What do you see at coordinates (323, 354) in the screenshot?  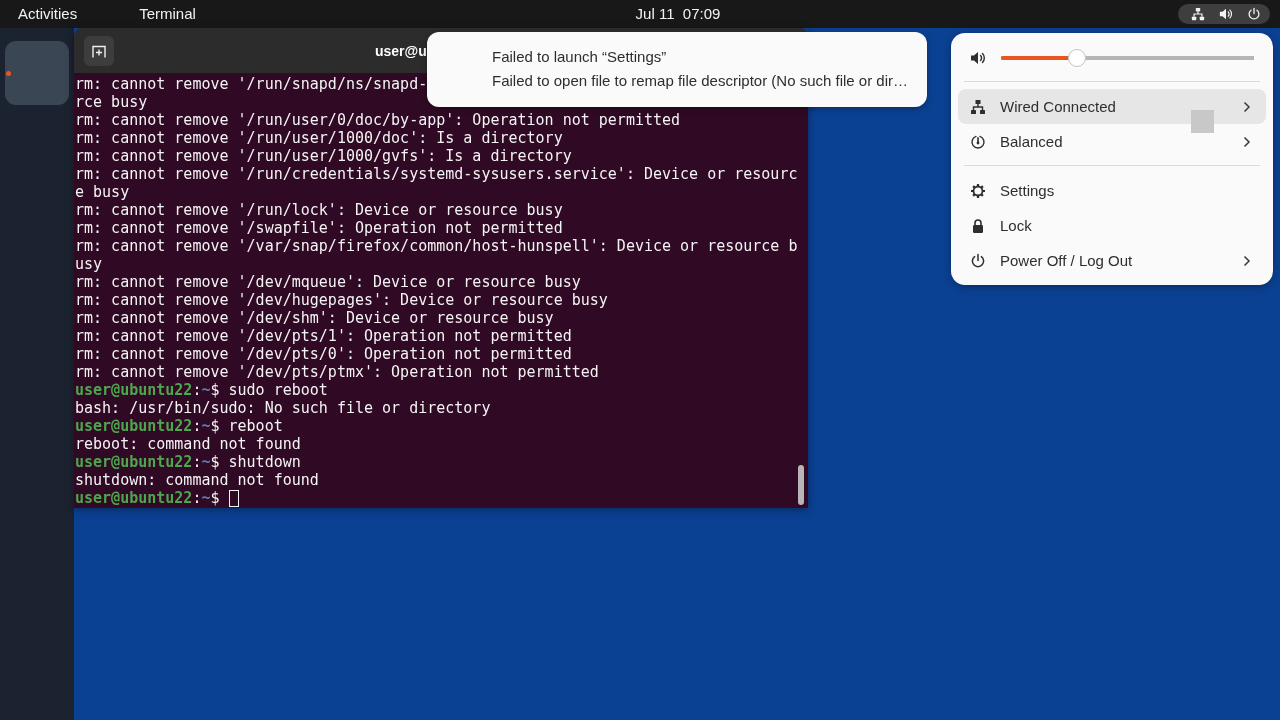 I see `terminal-line: rm: cannot remove '/dev/pts/0': Operation not permitted` at bounding box center [323, 354].